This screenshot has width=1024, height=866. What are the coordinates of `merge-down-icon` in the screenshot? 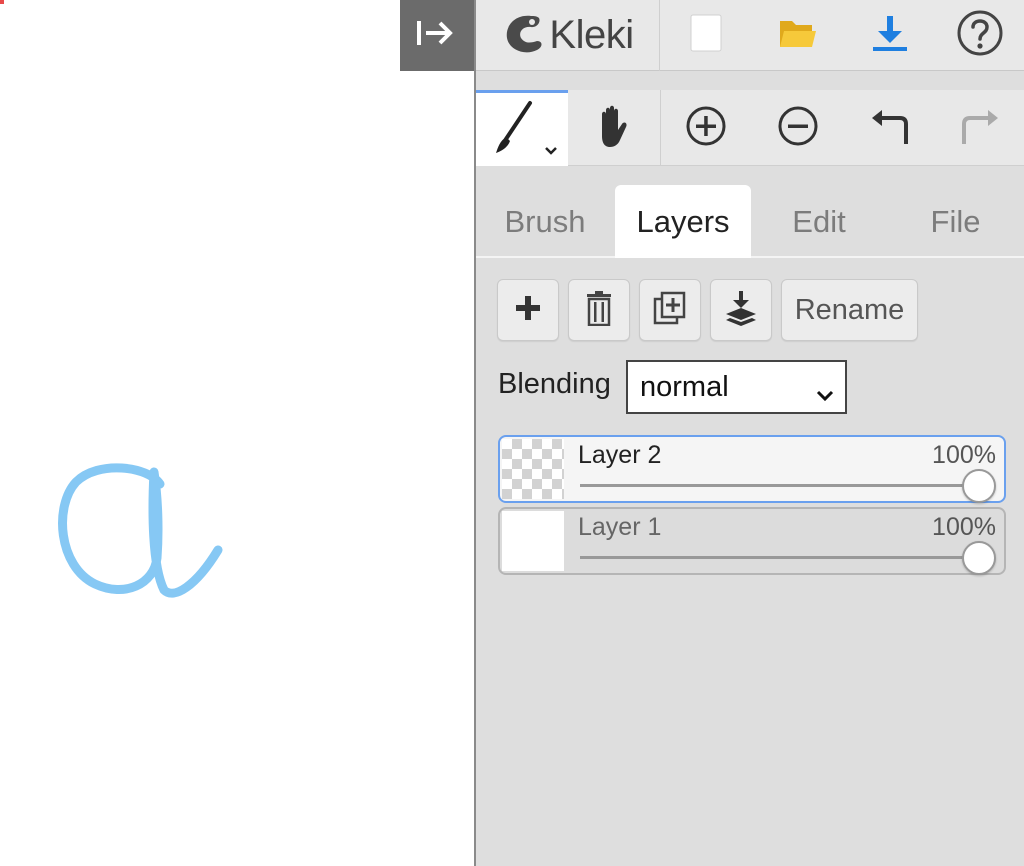 It's located at (741, 310).